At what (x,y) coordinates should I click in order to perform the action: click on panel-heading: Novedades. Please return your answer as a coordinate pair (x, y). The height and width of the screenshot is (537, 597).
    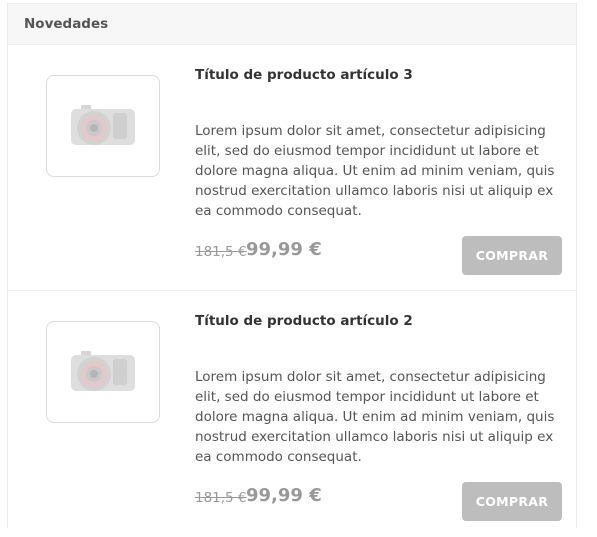
    Looking at the image, I should click on (292, 24).